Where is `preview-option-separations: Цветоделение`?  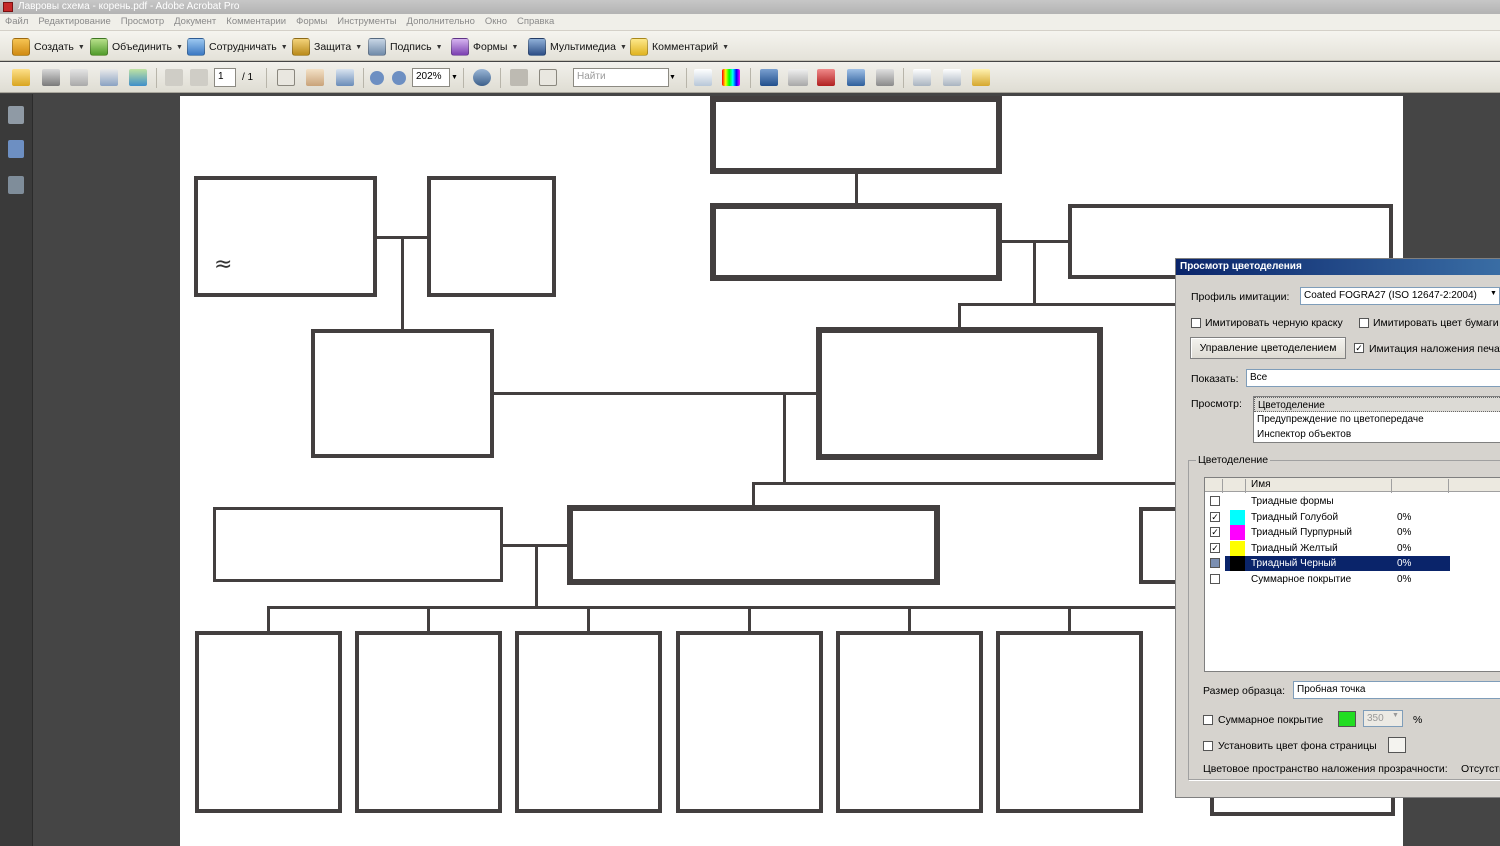 preview-option-separations: Цветоделение is located at coordinates (1377, 404).